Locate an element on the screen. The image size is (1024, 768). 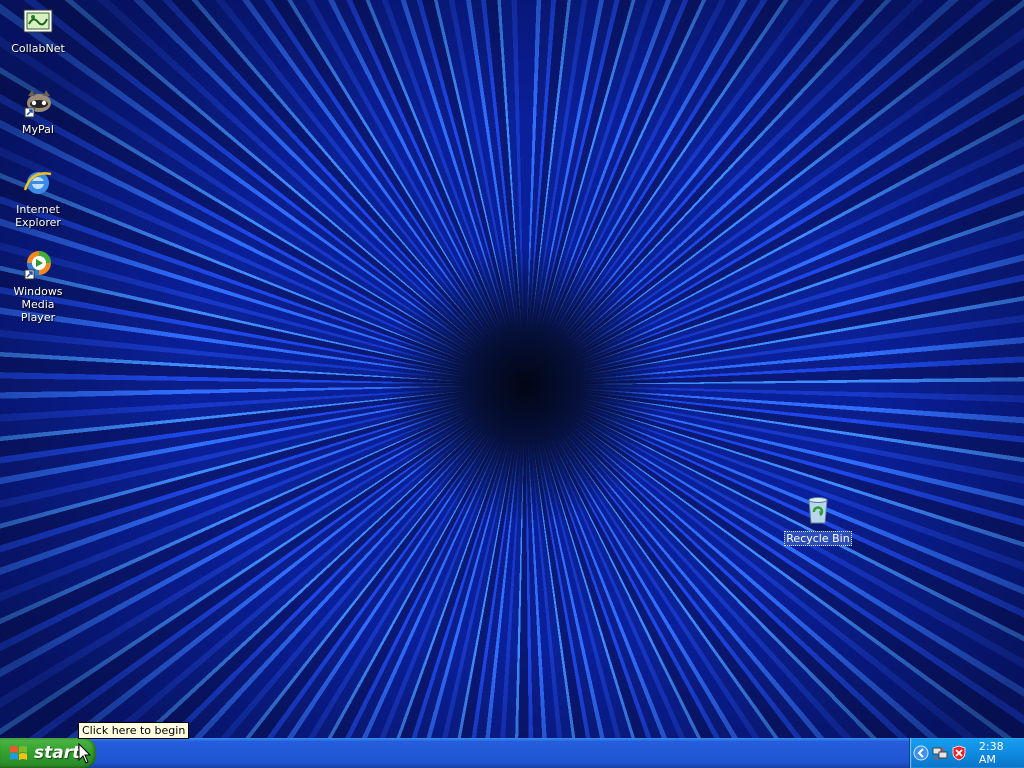
clock: 2:38 AM is located at coordinates (1001, 753).